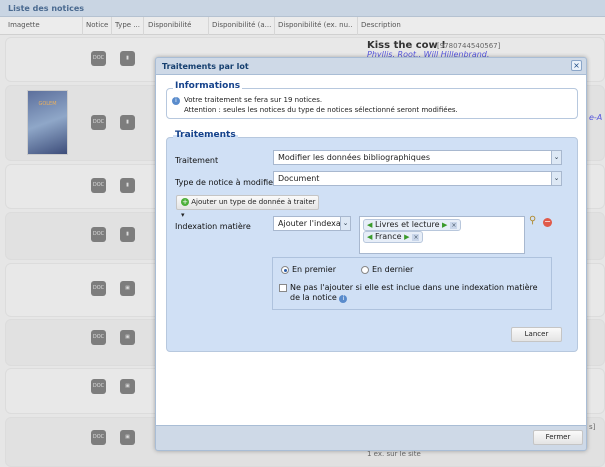 This screenshot has width=605, height=467. I want to click on traitements-legend: Traitements, so click(205, 135).